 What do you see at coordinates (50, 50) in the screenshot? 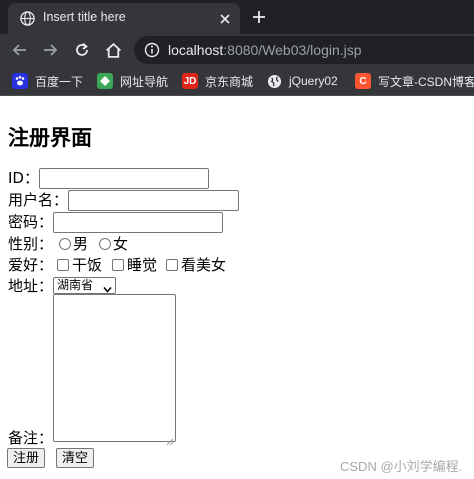
I see `forward-arrow-icon` at bounding box center [50, 50].